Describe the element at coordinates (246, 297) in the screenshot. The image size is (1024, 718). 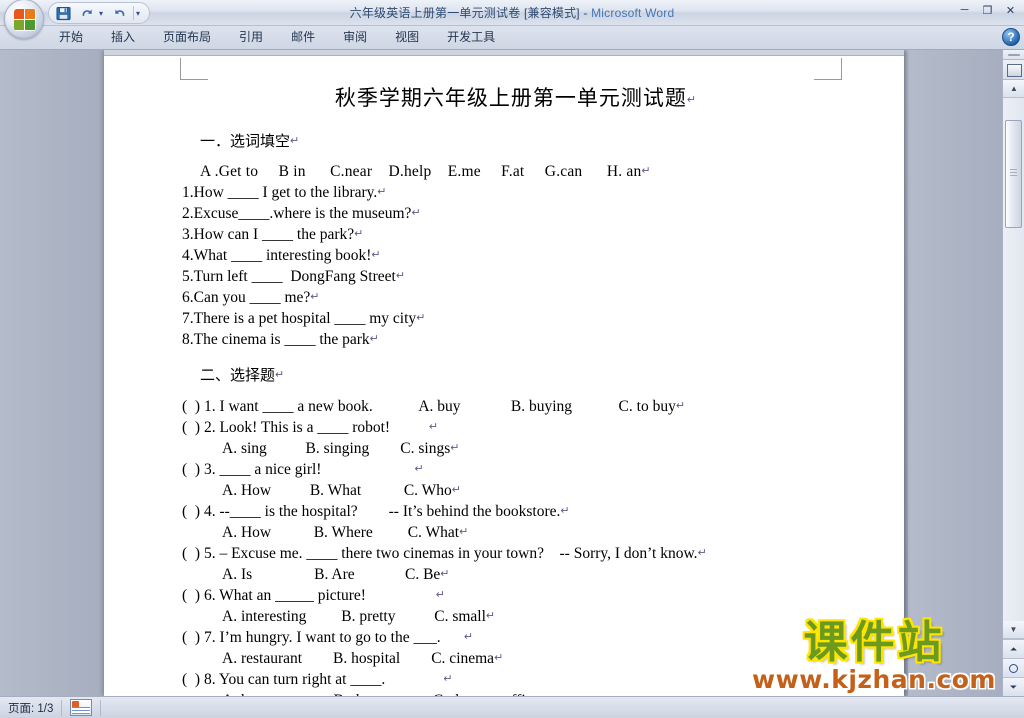
I see `fill-blank-text: 6.Can you ____ me?` at that location.